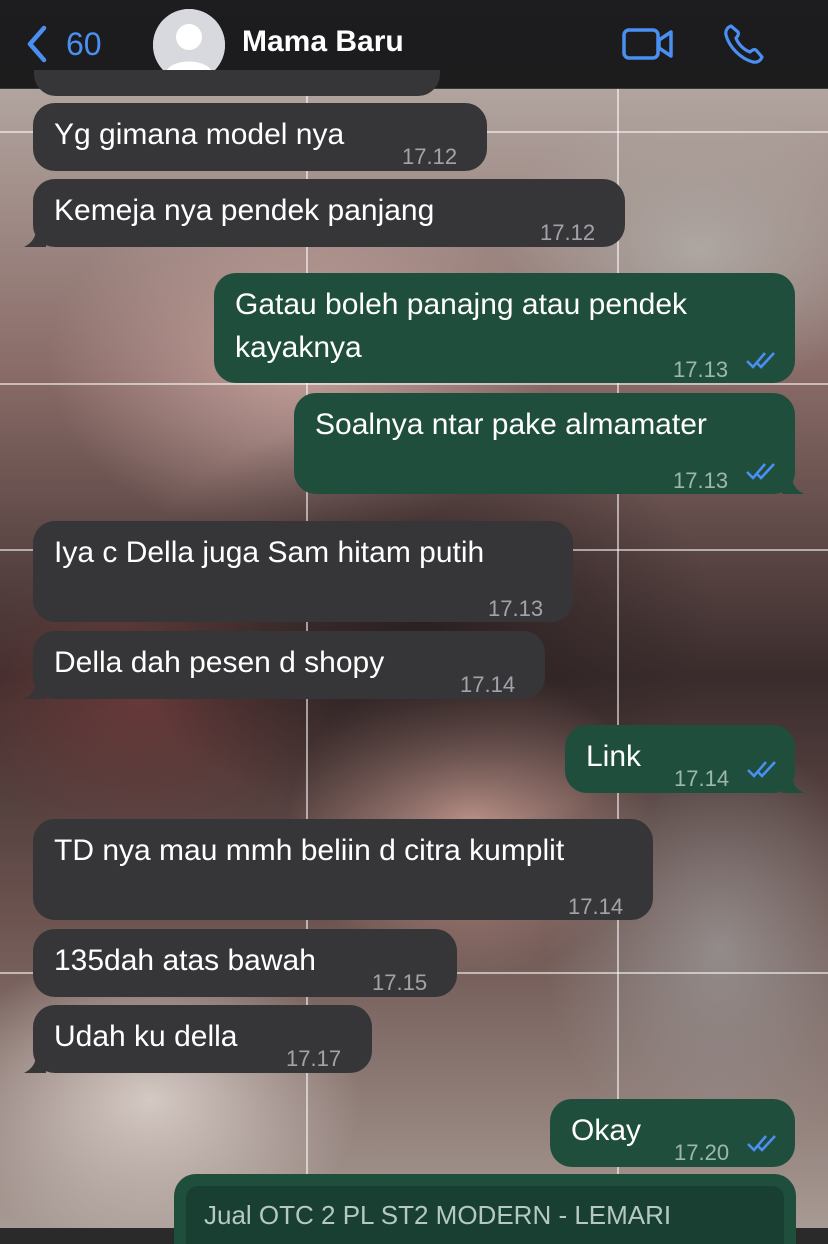 This screenshot has width=828, height=1244. Describe the element at coordinates (199, 134) in the screenshot. I see `message-text: Yg gimana model nya` at that location.